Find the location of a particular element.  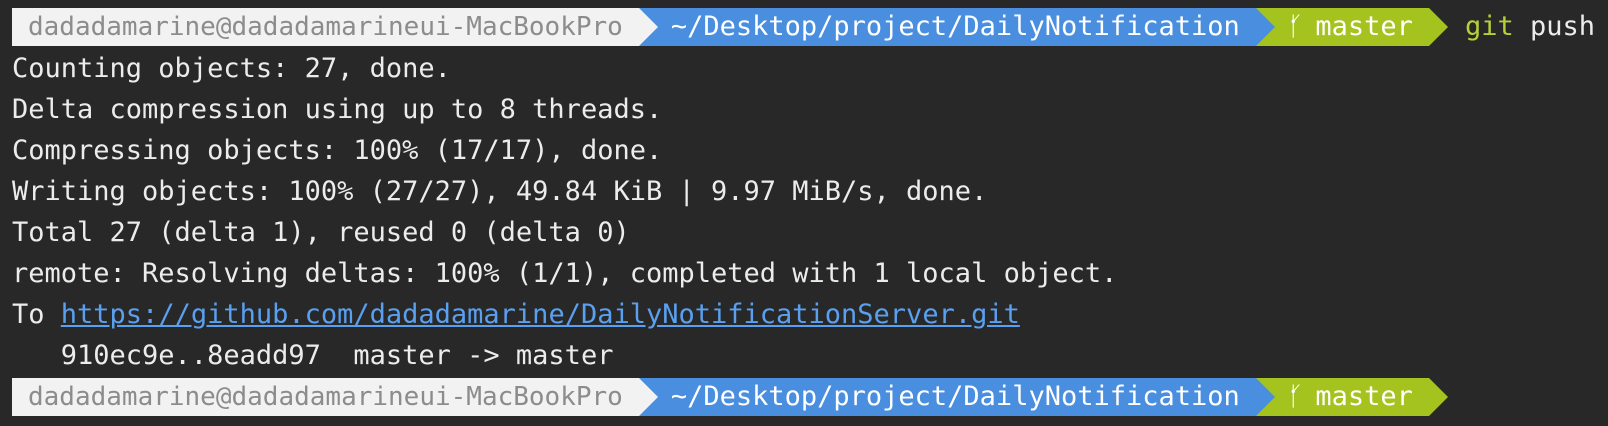

command-name: git is located at coordinates (1489, 26).